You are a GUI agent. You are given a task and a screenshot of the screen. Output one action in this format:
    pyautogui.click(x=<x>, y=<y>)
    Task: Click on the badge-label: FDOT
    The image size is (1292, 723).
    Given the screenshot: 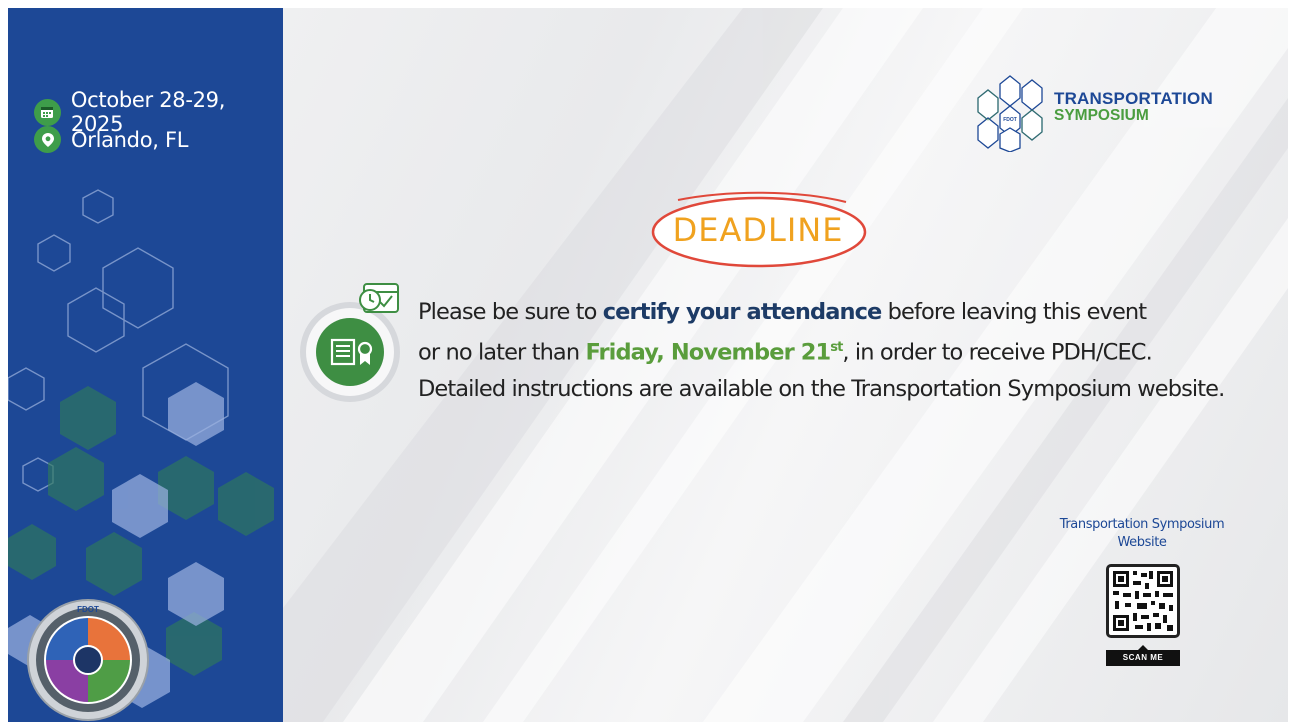 What is the action you would take?
    pyautogui.click(x=88, y=609)
    